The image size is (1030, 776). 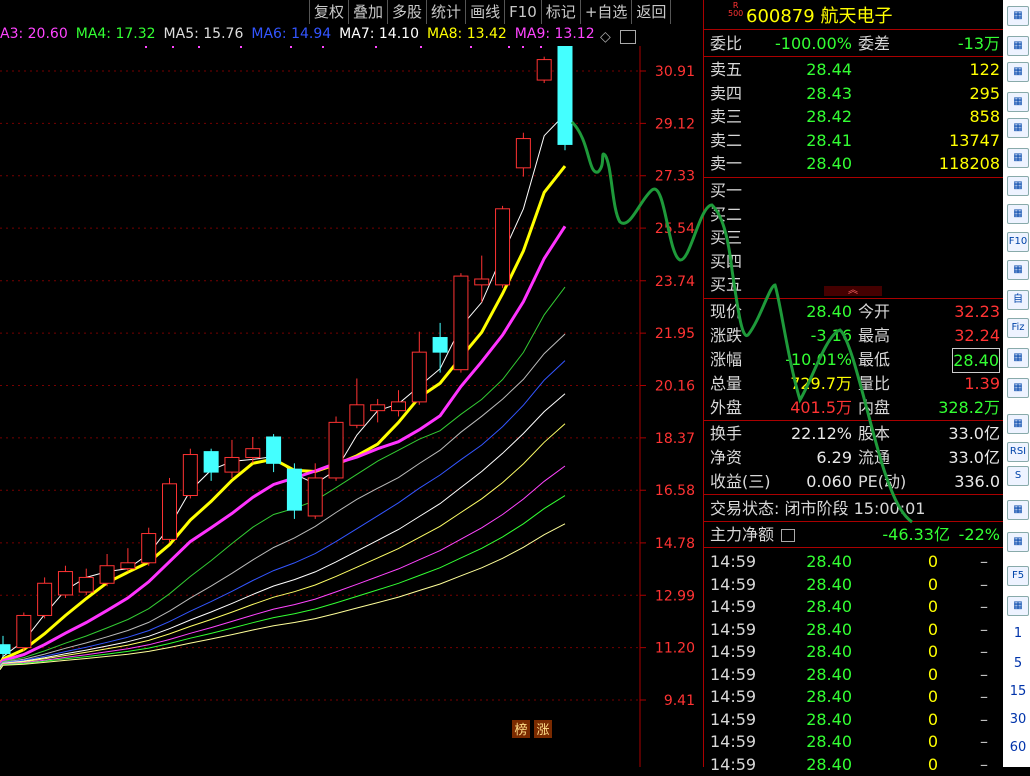 I want to click on sell-level-price: 28.44, so click(x=829, y=69).